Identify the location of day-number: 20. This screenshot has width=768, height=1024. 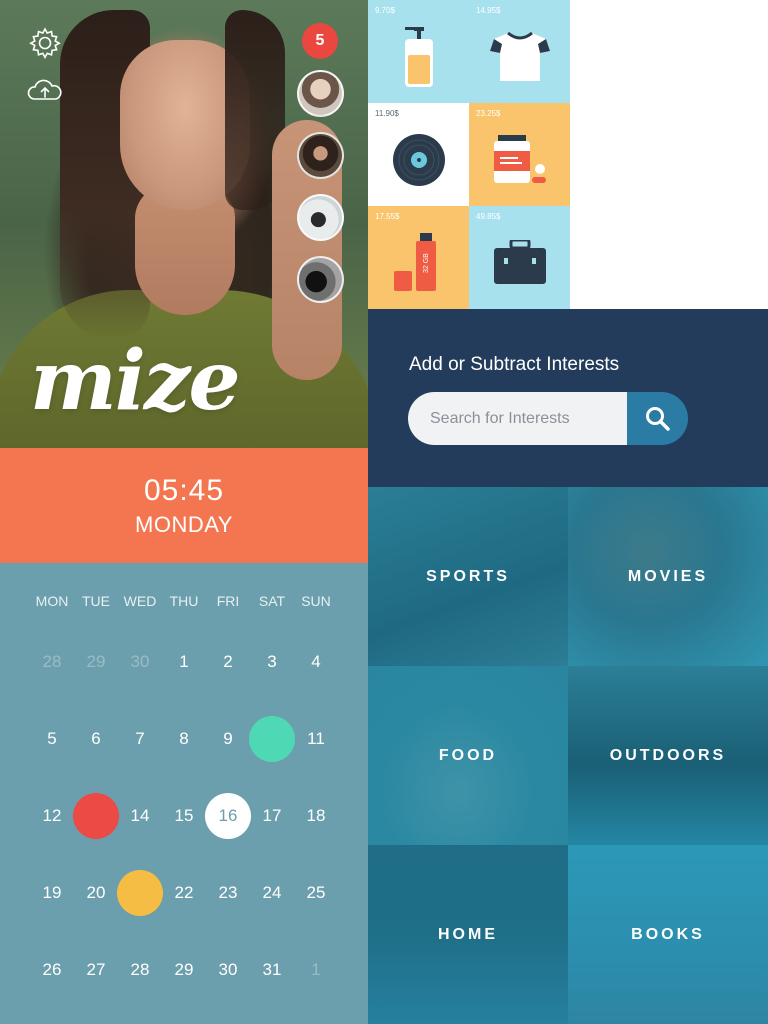
(96, 892).